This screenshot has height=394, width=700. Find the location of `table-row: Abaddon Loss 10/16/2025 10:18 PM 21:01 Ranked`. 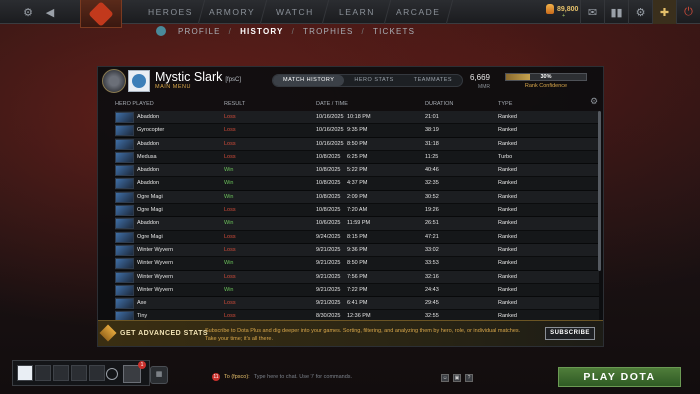

table-row: Abaddon Loss 10/16/2025 10:18 PM 21:01 Ranked is located at coordinates (357, 118).